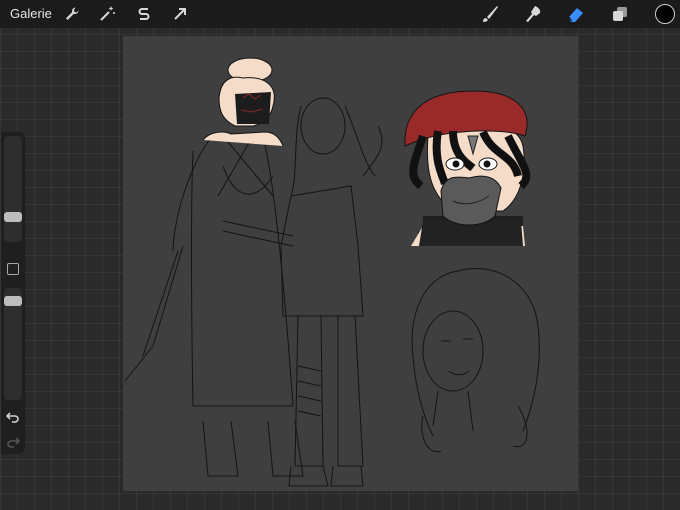 The width and height of the screenshot is (680, 510). Describe the element at coordinates (534, 14) in the screenshot. I see `smudge-icon` at that location.